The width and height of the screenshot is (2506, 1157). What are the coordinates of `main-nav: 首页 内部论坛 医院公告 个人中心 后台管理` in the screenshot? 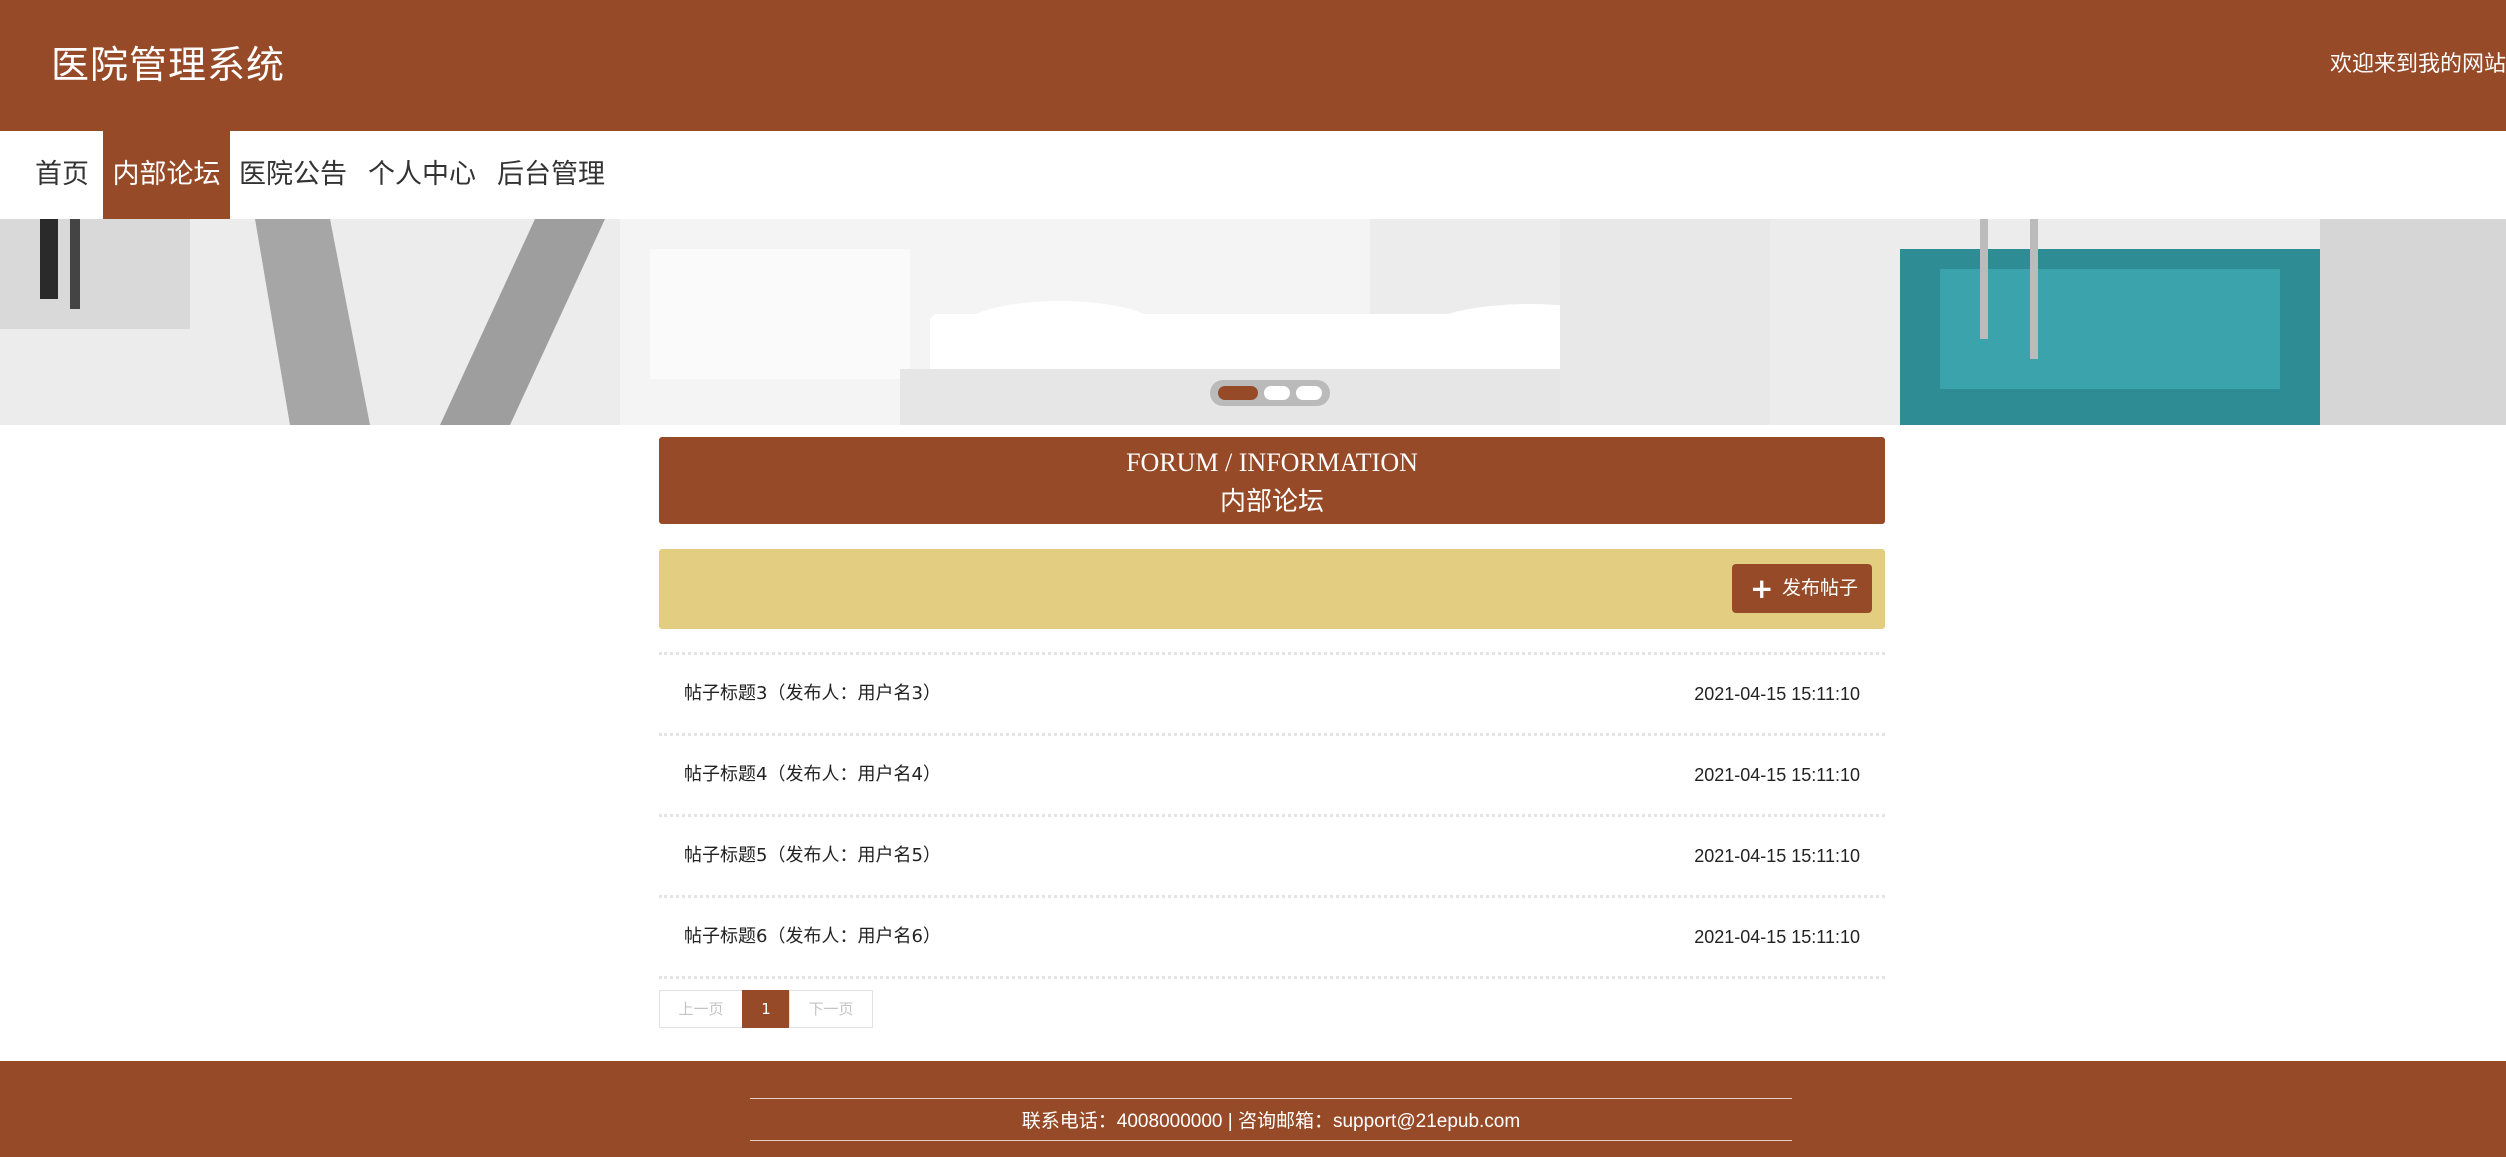 It's located at (1253, 175).